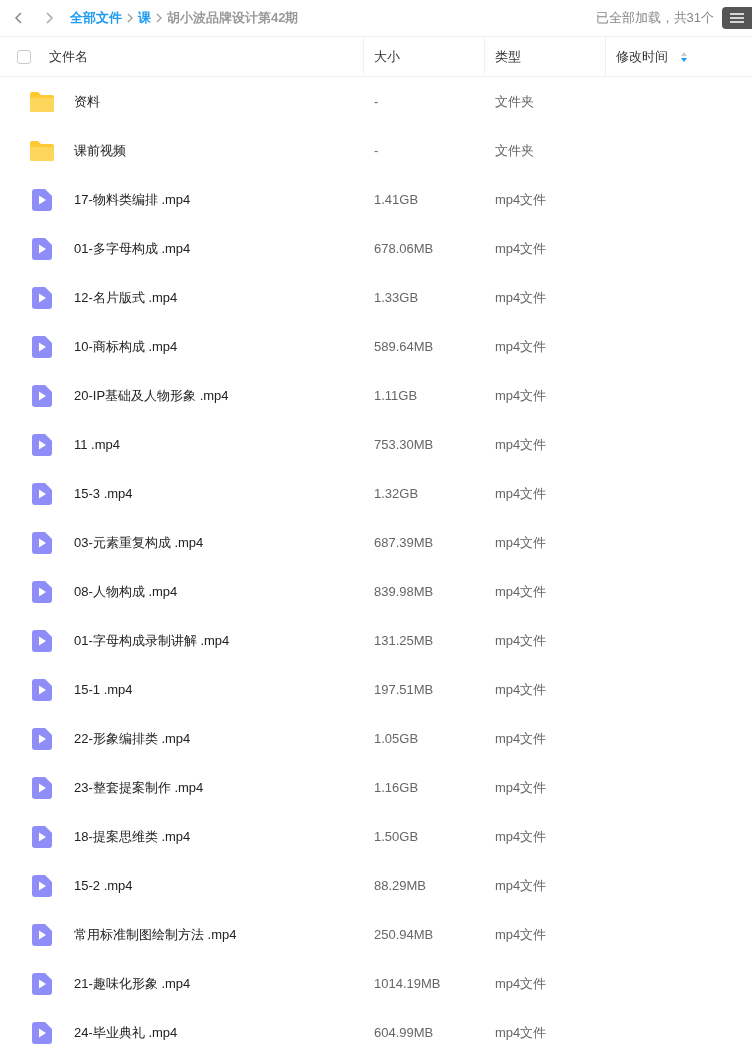 The image size is (752, 1056). Describe the element at coordinates (654, 18) in the screenshot. I see `load-status: 已全部加载，共31个` at that location.